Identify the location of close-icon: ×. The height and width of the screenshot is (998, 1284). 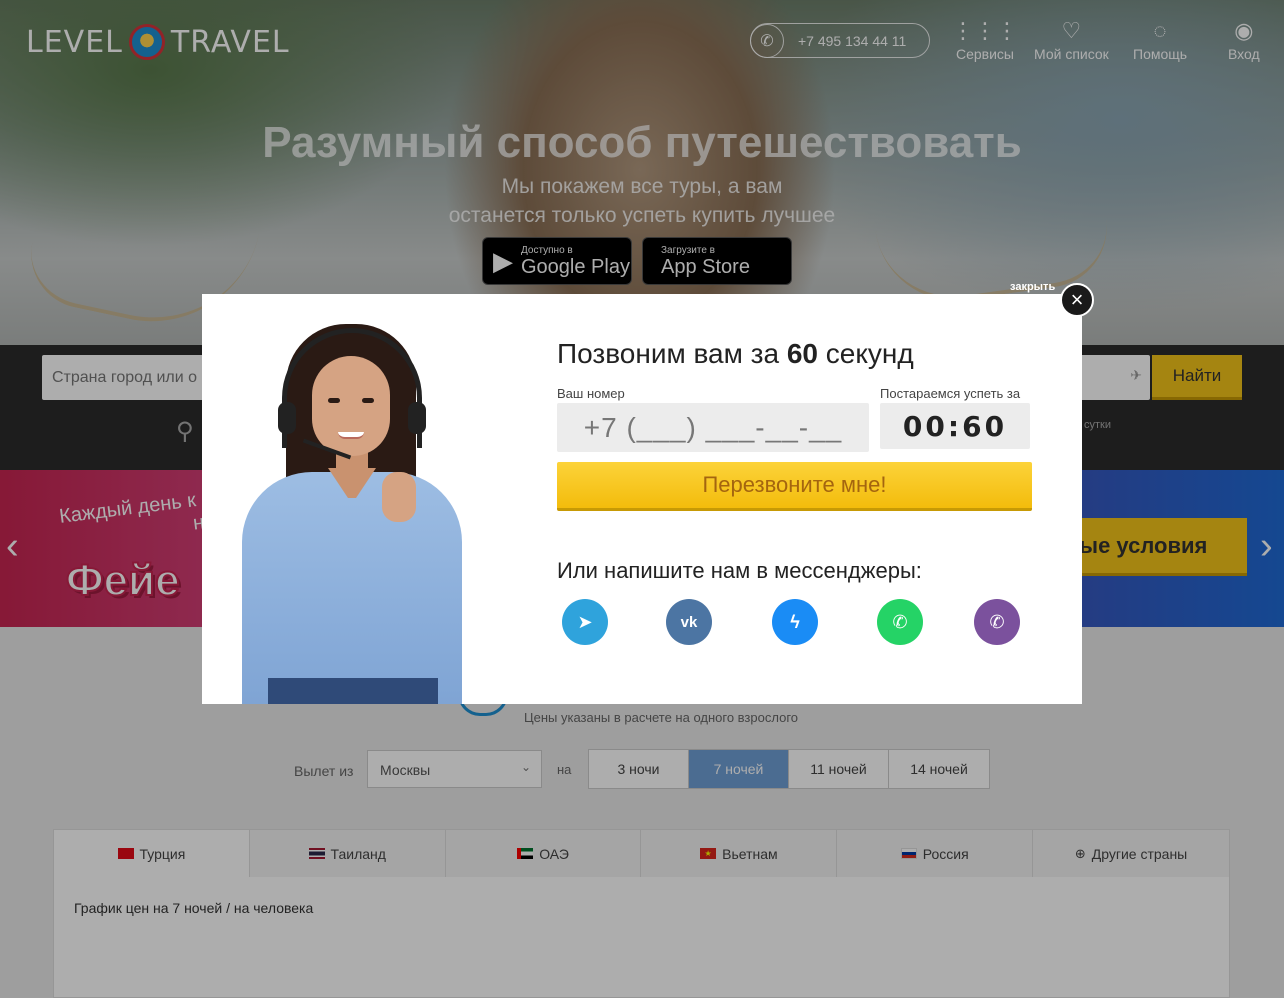
(1077, 300).